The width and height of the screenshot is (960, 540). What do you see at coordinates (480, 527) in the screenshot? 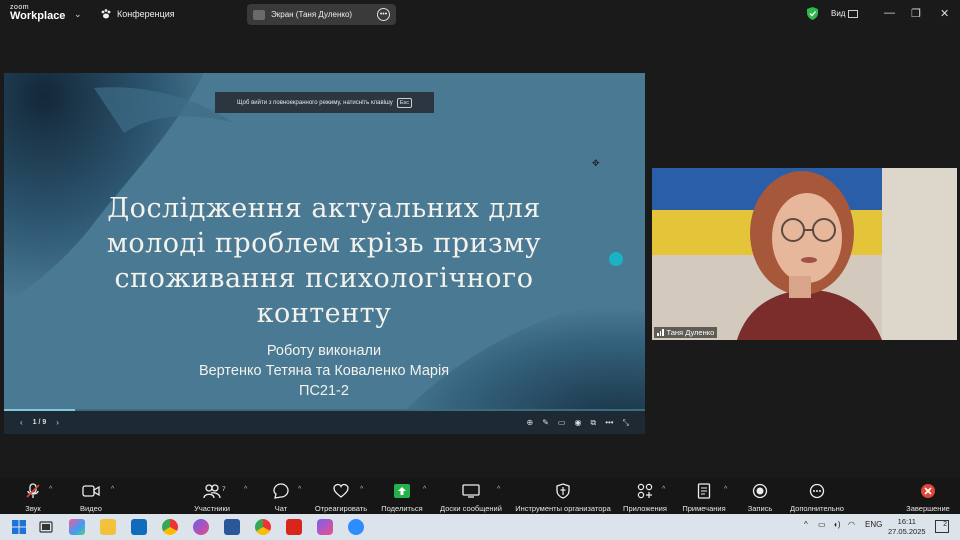
I see `windows-taskbar: ^ ▭ ◖) ◠ ENG 16:11 27.05.2025 2` at bounding box center [480, 527].